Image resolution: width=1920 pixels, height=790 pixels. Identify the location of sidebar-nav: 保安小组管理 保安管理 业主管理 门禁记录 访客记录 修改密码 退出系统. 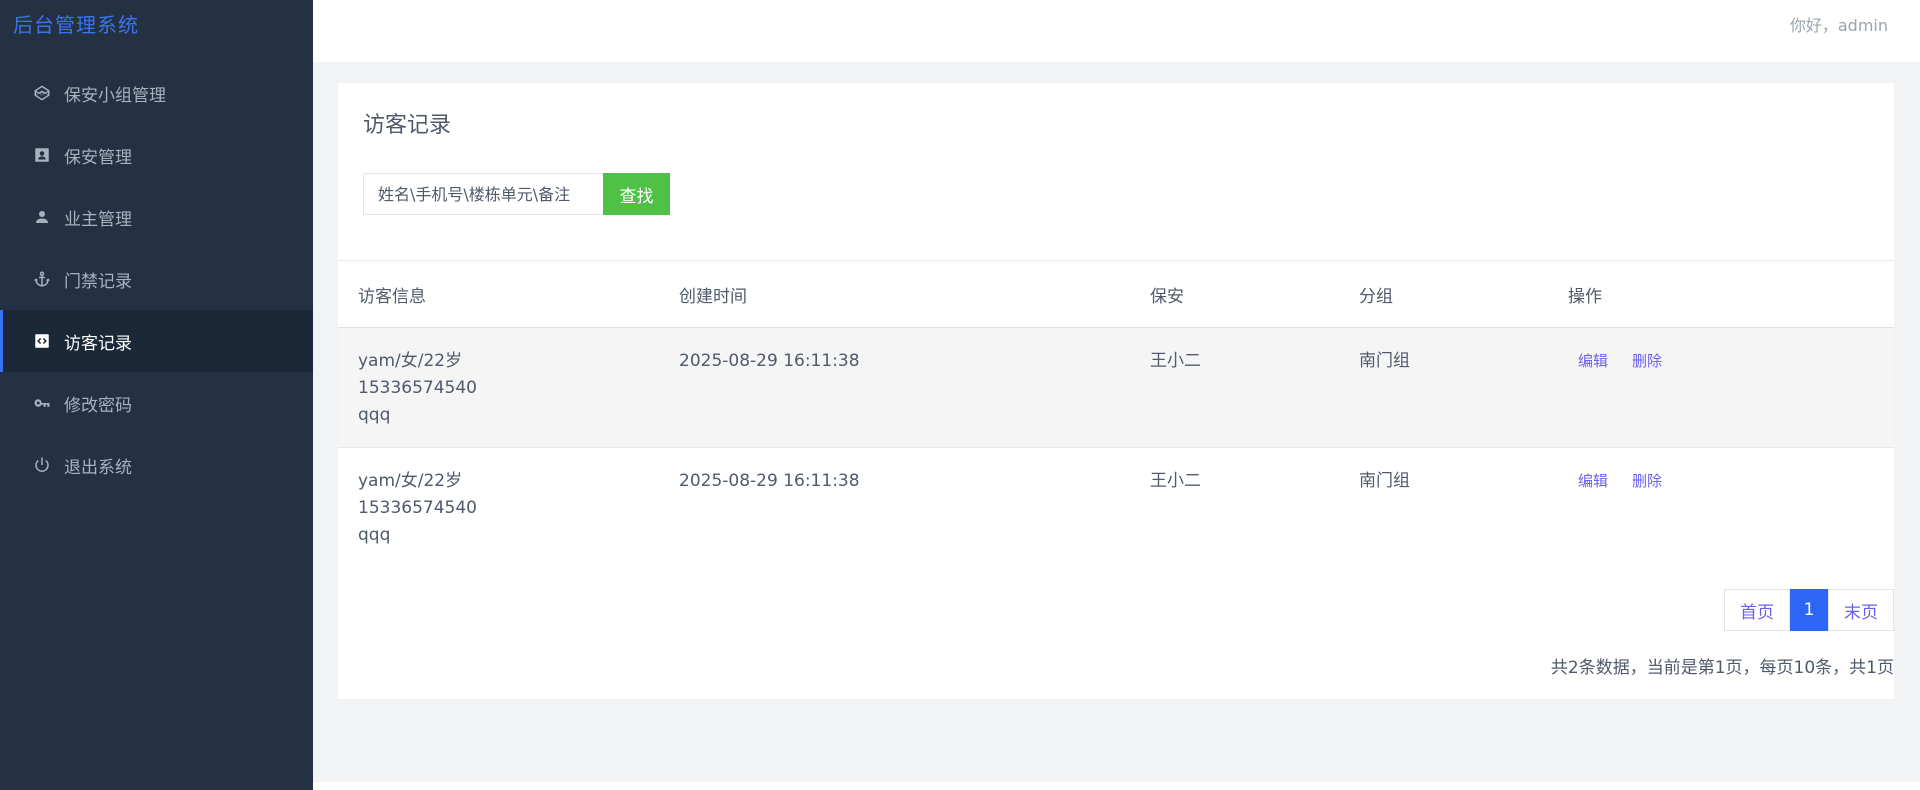
(156, 279).